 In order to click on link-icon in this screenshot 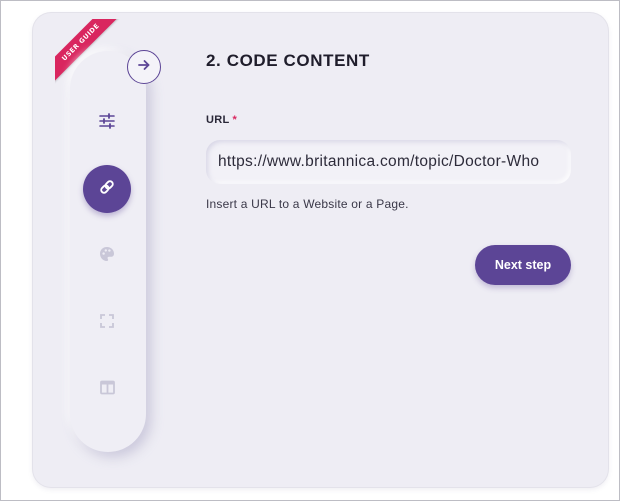, I will do `click(107, 189)`.